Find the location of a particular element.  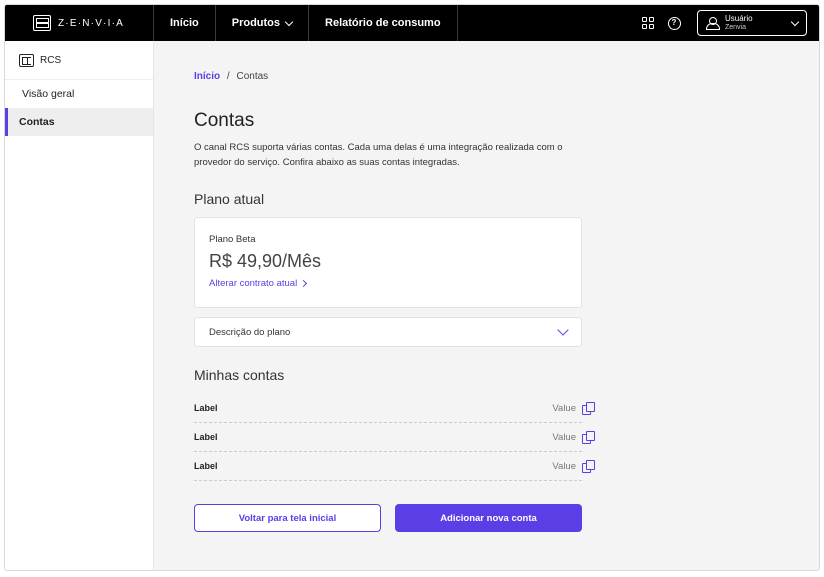

nav-item-relatorio: Relatório de consumo is located at coordinates (383, 23).